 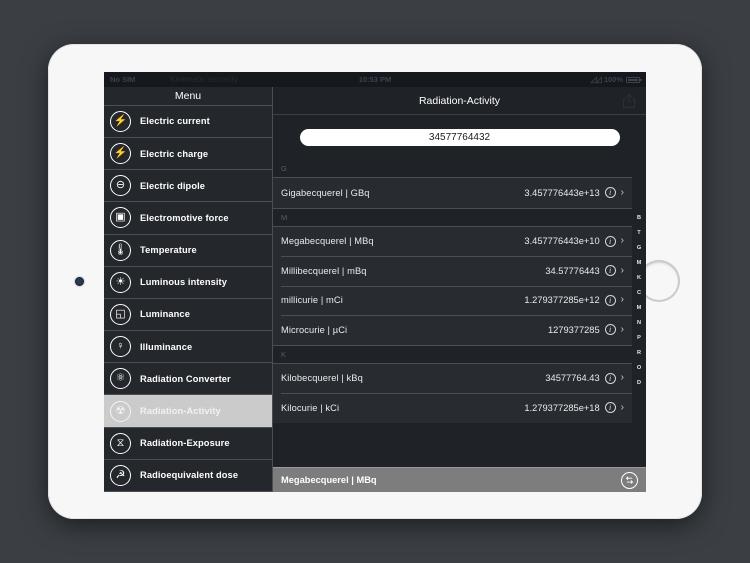 What do you see at coordinates (639, 353) in the screenshot?
I see `index-letter-R-9: R` at bounding box center [639, 353].